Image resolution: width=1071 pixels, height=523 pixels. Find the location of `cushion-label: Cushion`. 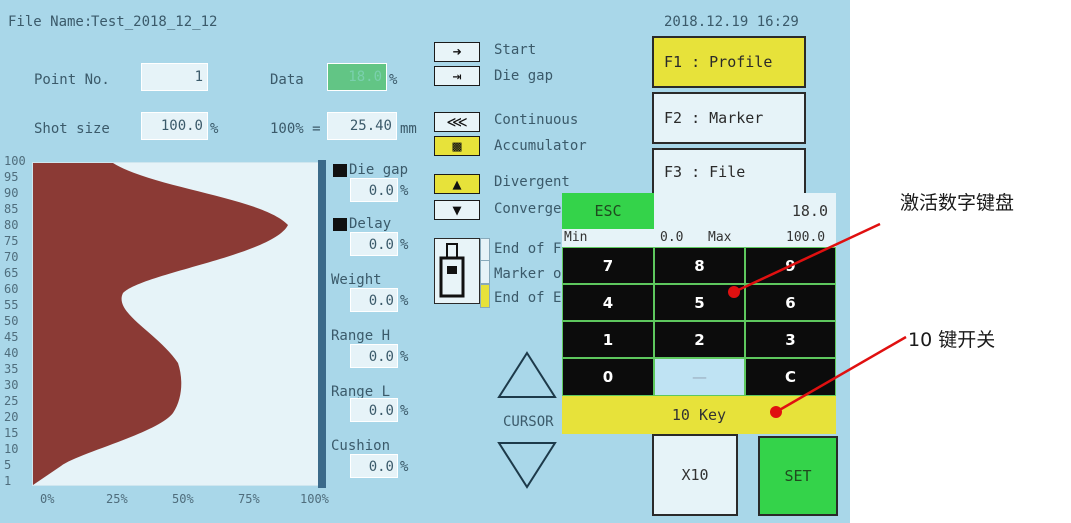

cushion-label: Cushion is located at coordinates (361, 446).